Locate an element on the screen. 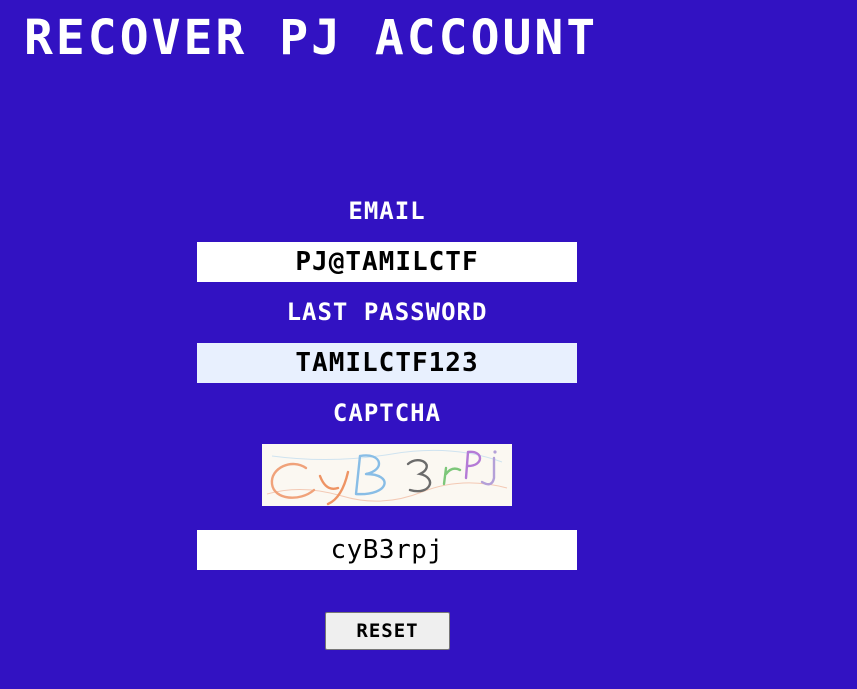 This screenshot has width=857, height=689. last-password-label: LAST PASSWORD is located at coordinates (387, 312).